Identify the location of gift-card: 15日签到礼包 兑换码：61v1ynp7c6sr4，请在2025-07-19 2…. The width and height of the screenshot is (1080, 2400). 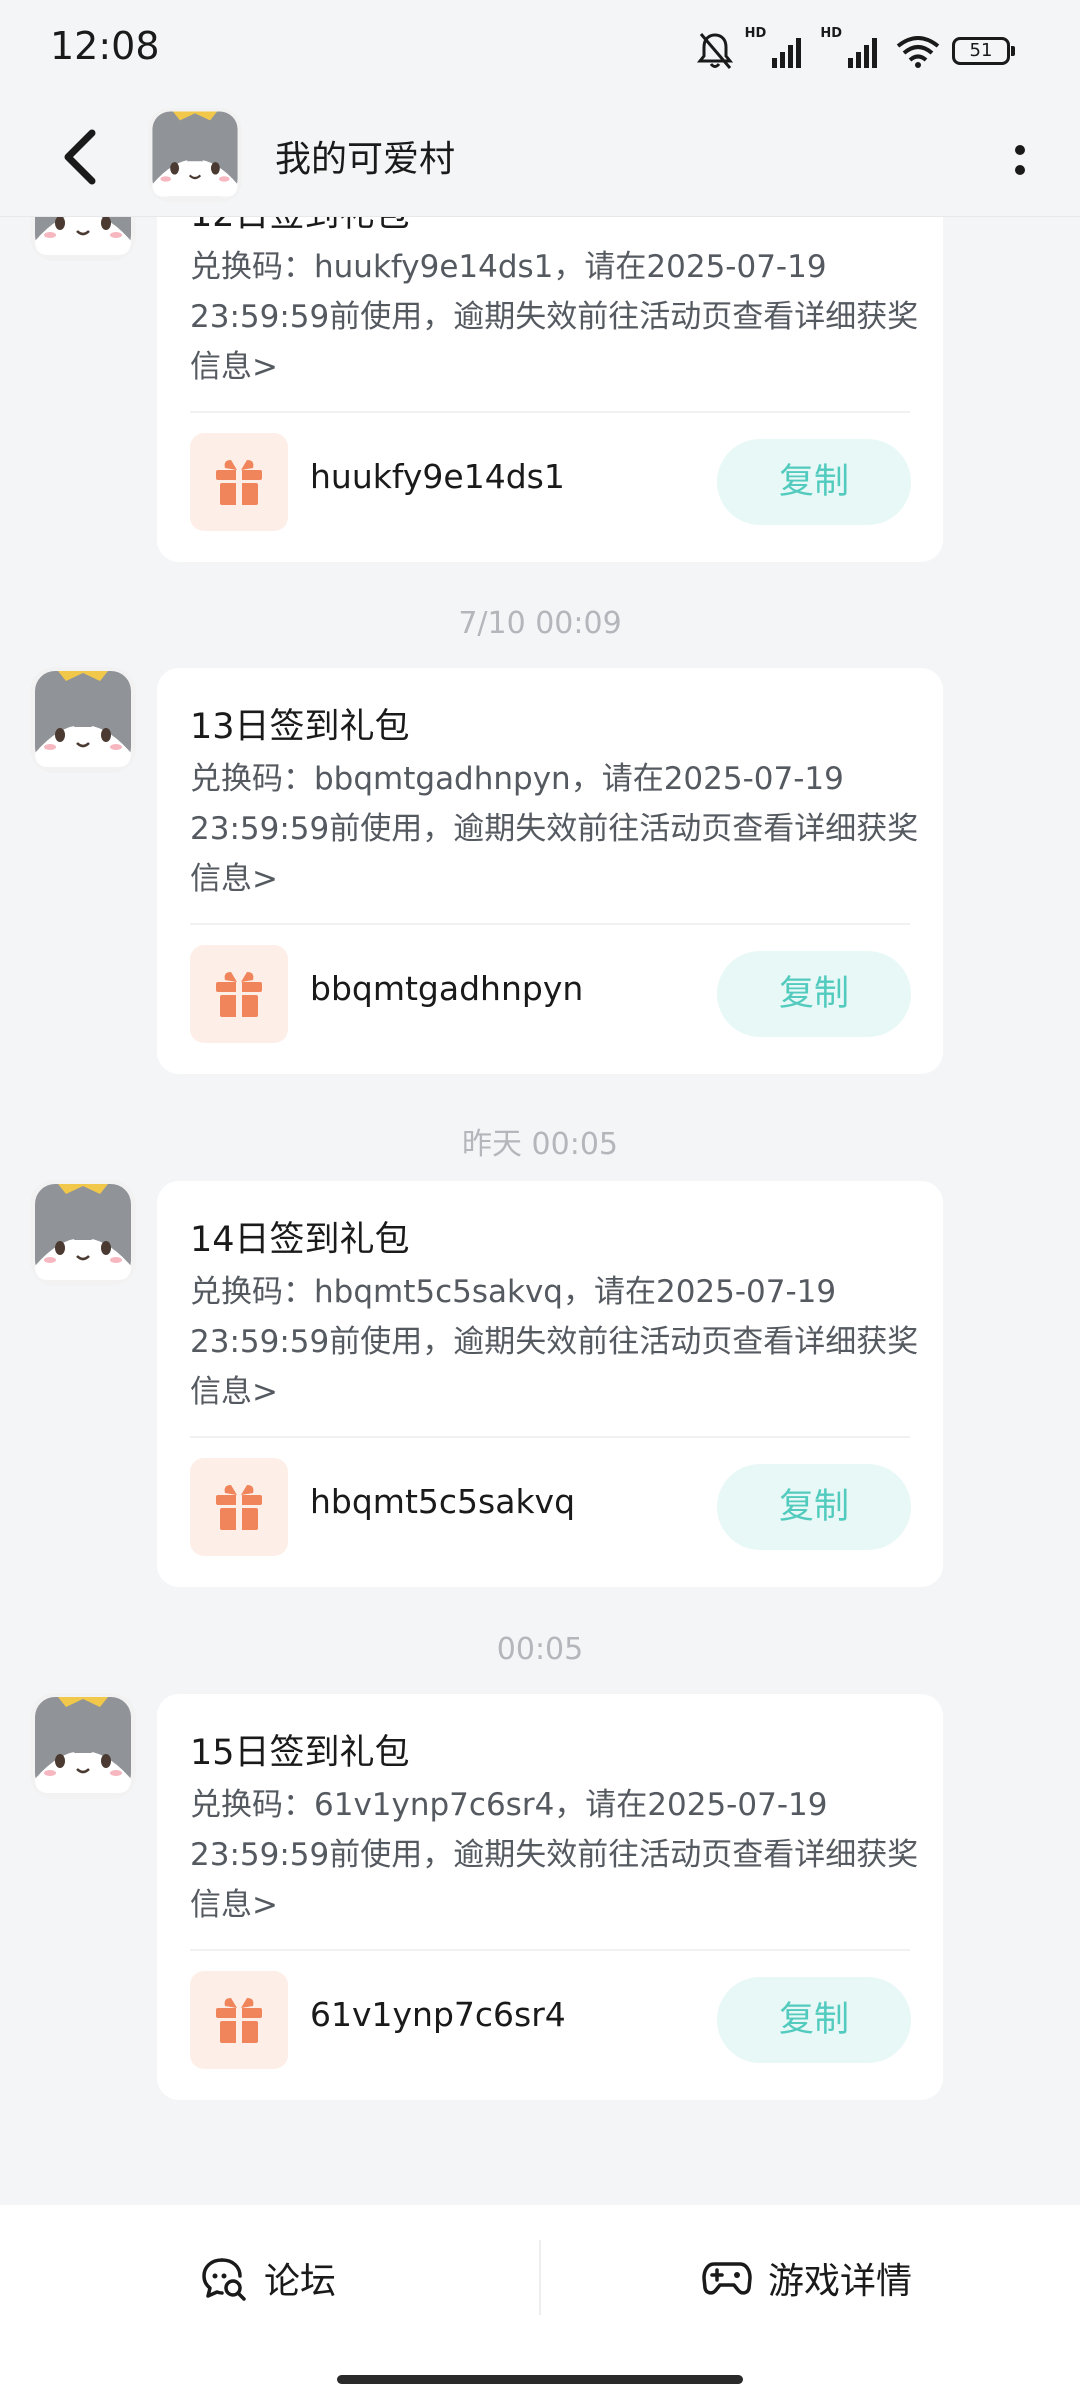
(550, 1897).